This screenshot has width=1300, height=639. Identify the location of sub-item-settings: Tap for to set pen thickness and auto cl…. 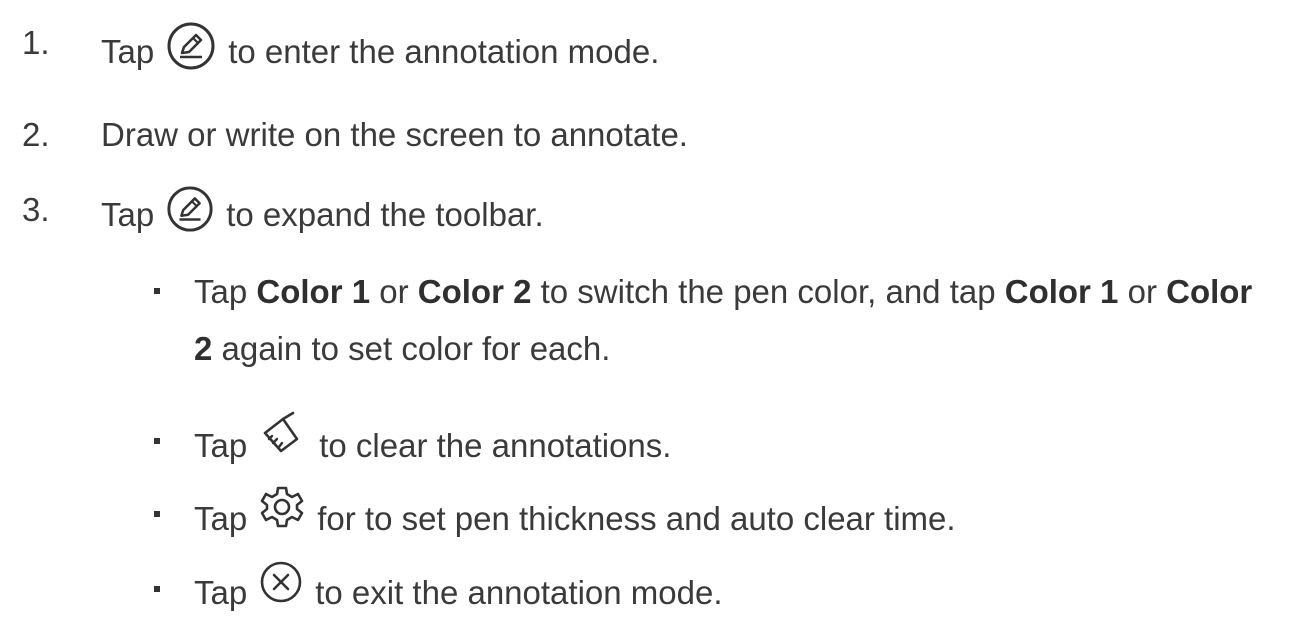
(650, 514).